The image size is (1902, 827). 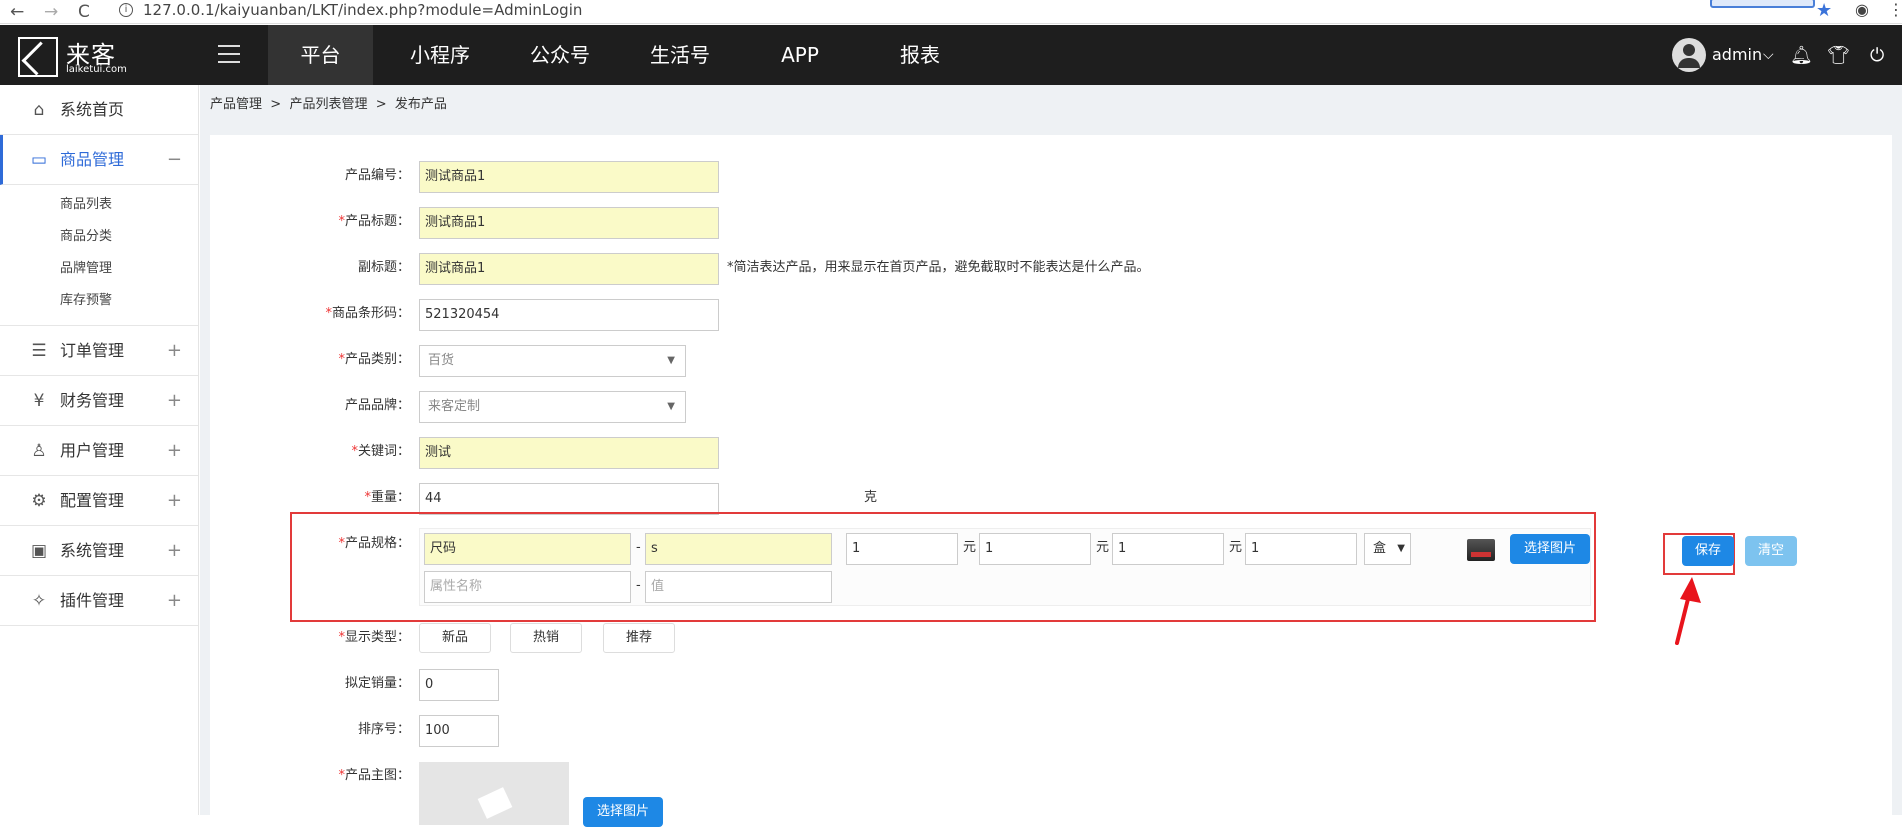 What do you see at coordinates (459, 685) in the screenshot?
I see `planned-sales-input: 0` at bounding box center [459, 685].